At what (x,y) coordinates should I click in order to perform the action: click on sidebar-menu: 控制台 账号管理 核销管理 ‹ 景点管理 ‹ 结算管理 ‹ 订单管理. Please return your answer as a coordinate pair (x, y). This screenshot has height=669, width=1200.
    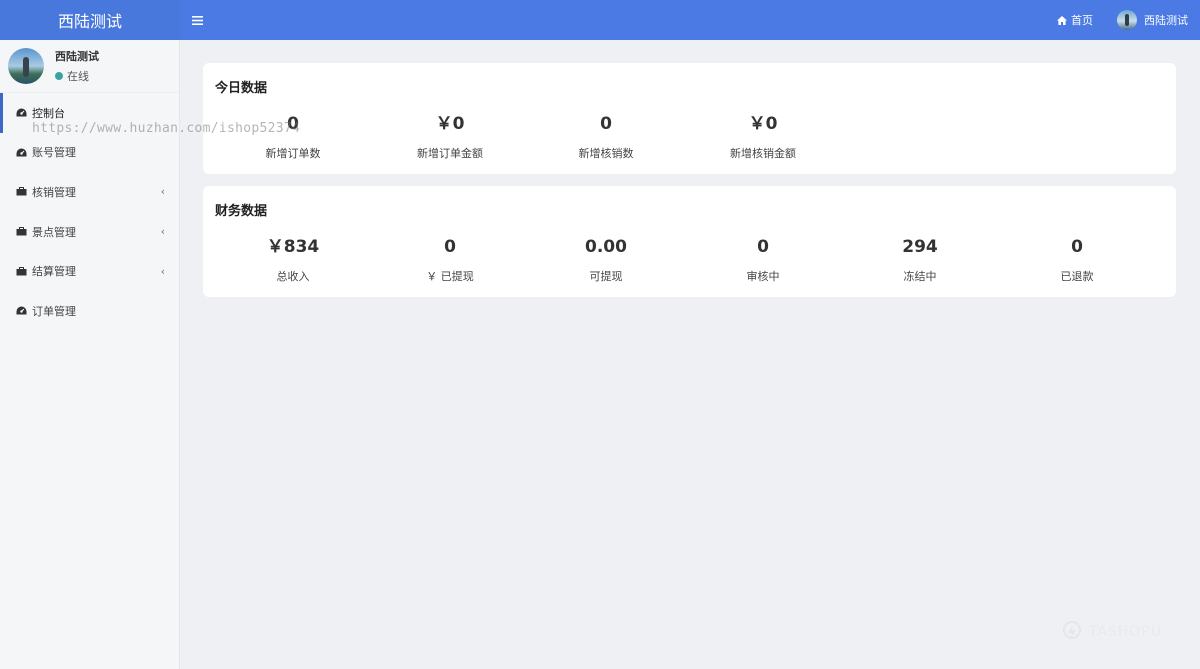
    Looking at the image, I should click on (89, 212).